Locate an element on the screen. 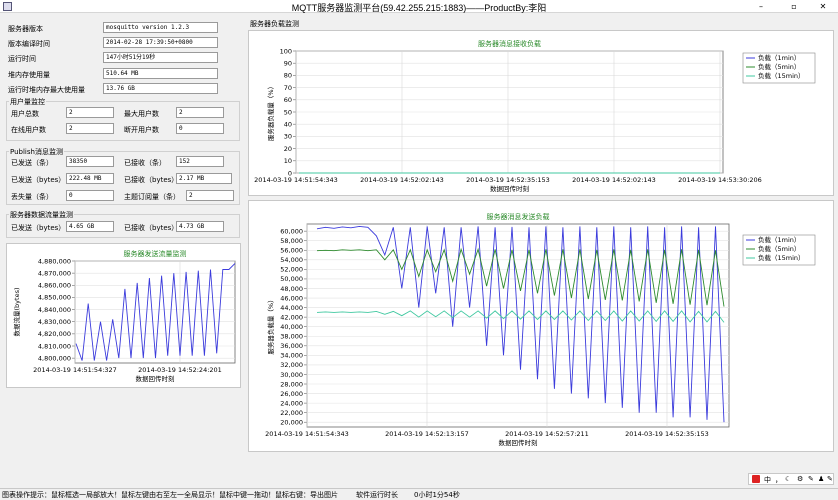 This screenshot has height=500, width=838. y-tick-label: 100 is located at coordinates (286, 51).